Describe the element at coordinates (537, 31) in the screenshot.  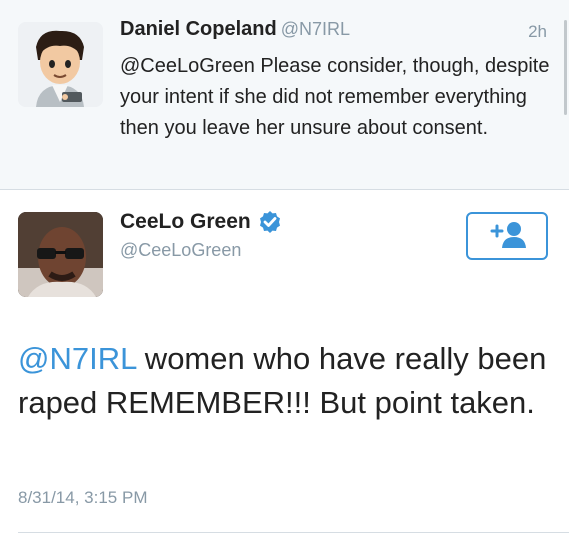
I see `reply-timestamp: 2h` at that location.